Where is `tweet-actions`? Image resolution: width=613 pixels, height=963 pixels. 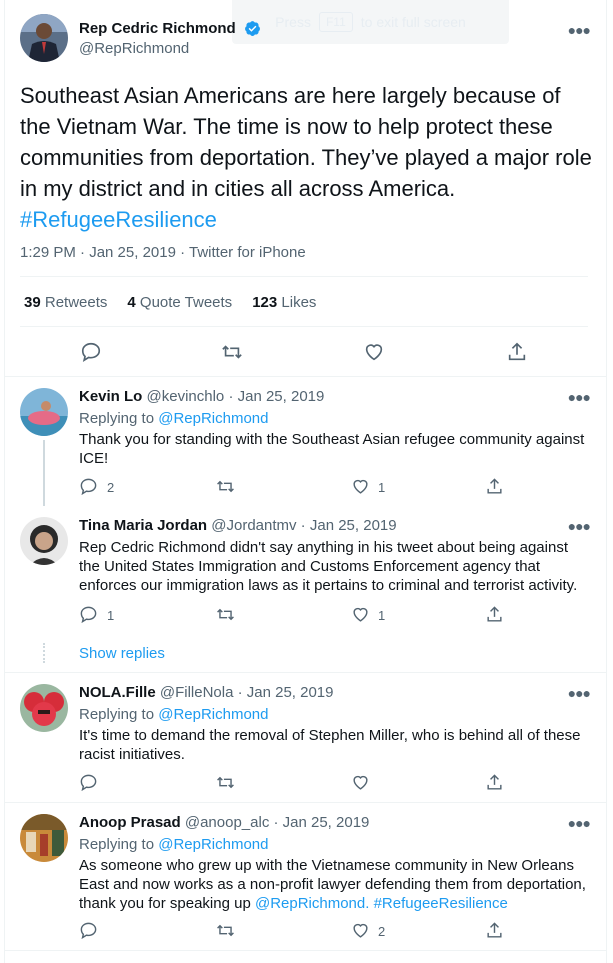 tweet-actions is located at coordinates (304, 352).